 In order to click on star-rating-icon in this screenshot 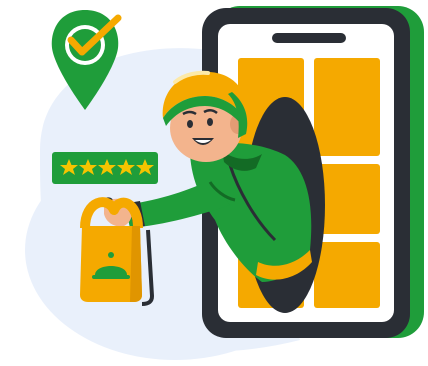, I will do `click(105, 168)`.